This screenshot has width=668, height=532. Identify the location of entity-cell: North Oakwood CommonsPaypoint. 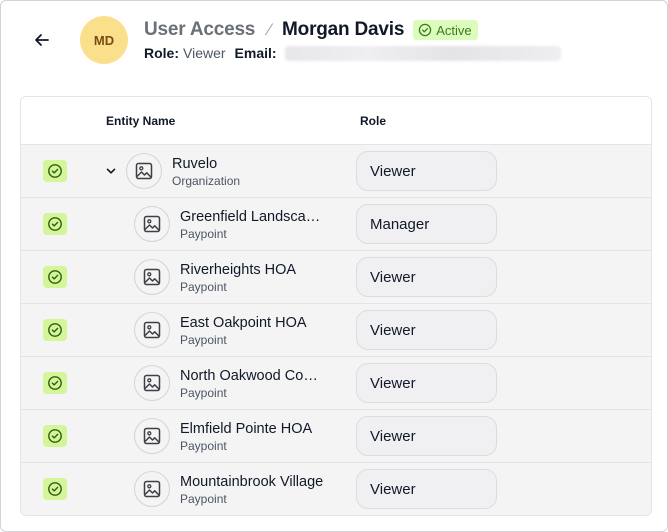
(253, 384).